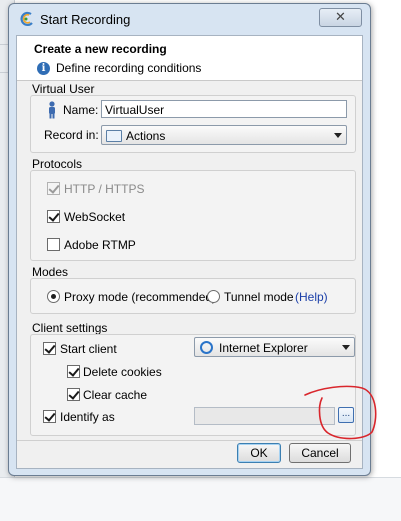 This screenshot has height=521, width=401. What do you see at coordinates (340, 412) in the screenshot?
I see `red-annotation-circle` at bounding box center [340, 412].